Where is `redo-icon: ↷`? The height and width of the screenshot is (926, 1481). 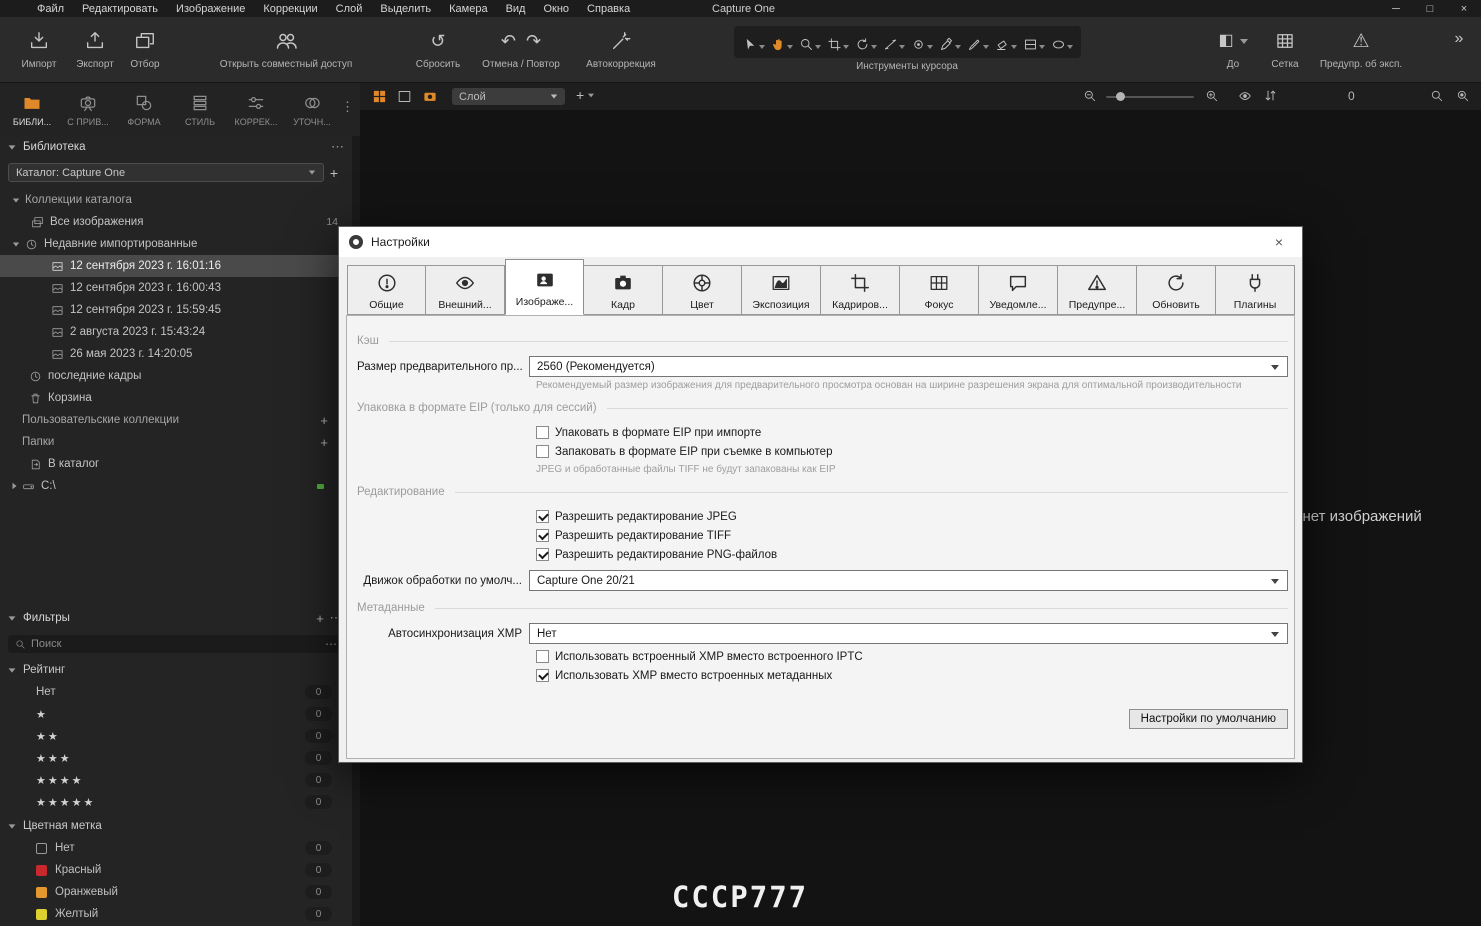
redo-icon: ↷ is located at coordinates (533, 41).